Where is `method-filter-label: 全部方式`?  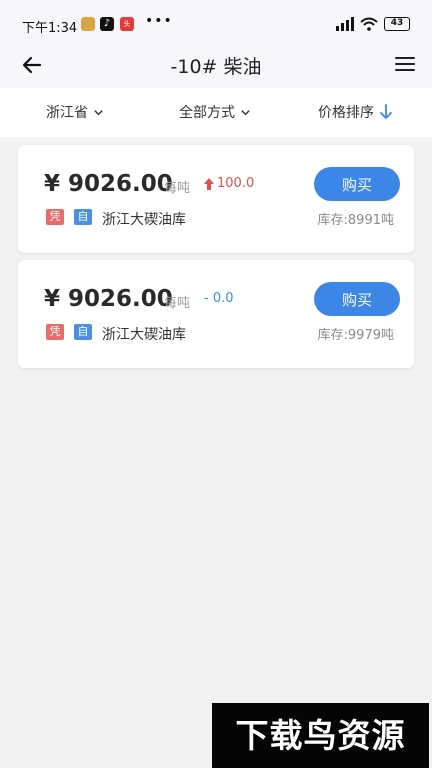
method-filter-label: 全部方式 is located at coordinates (207, 113).